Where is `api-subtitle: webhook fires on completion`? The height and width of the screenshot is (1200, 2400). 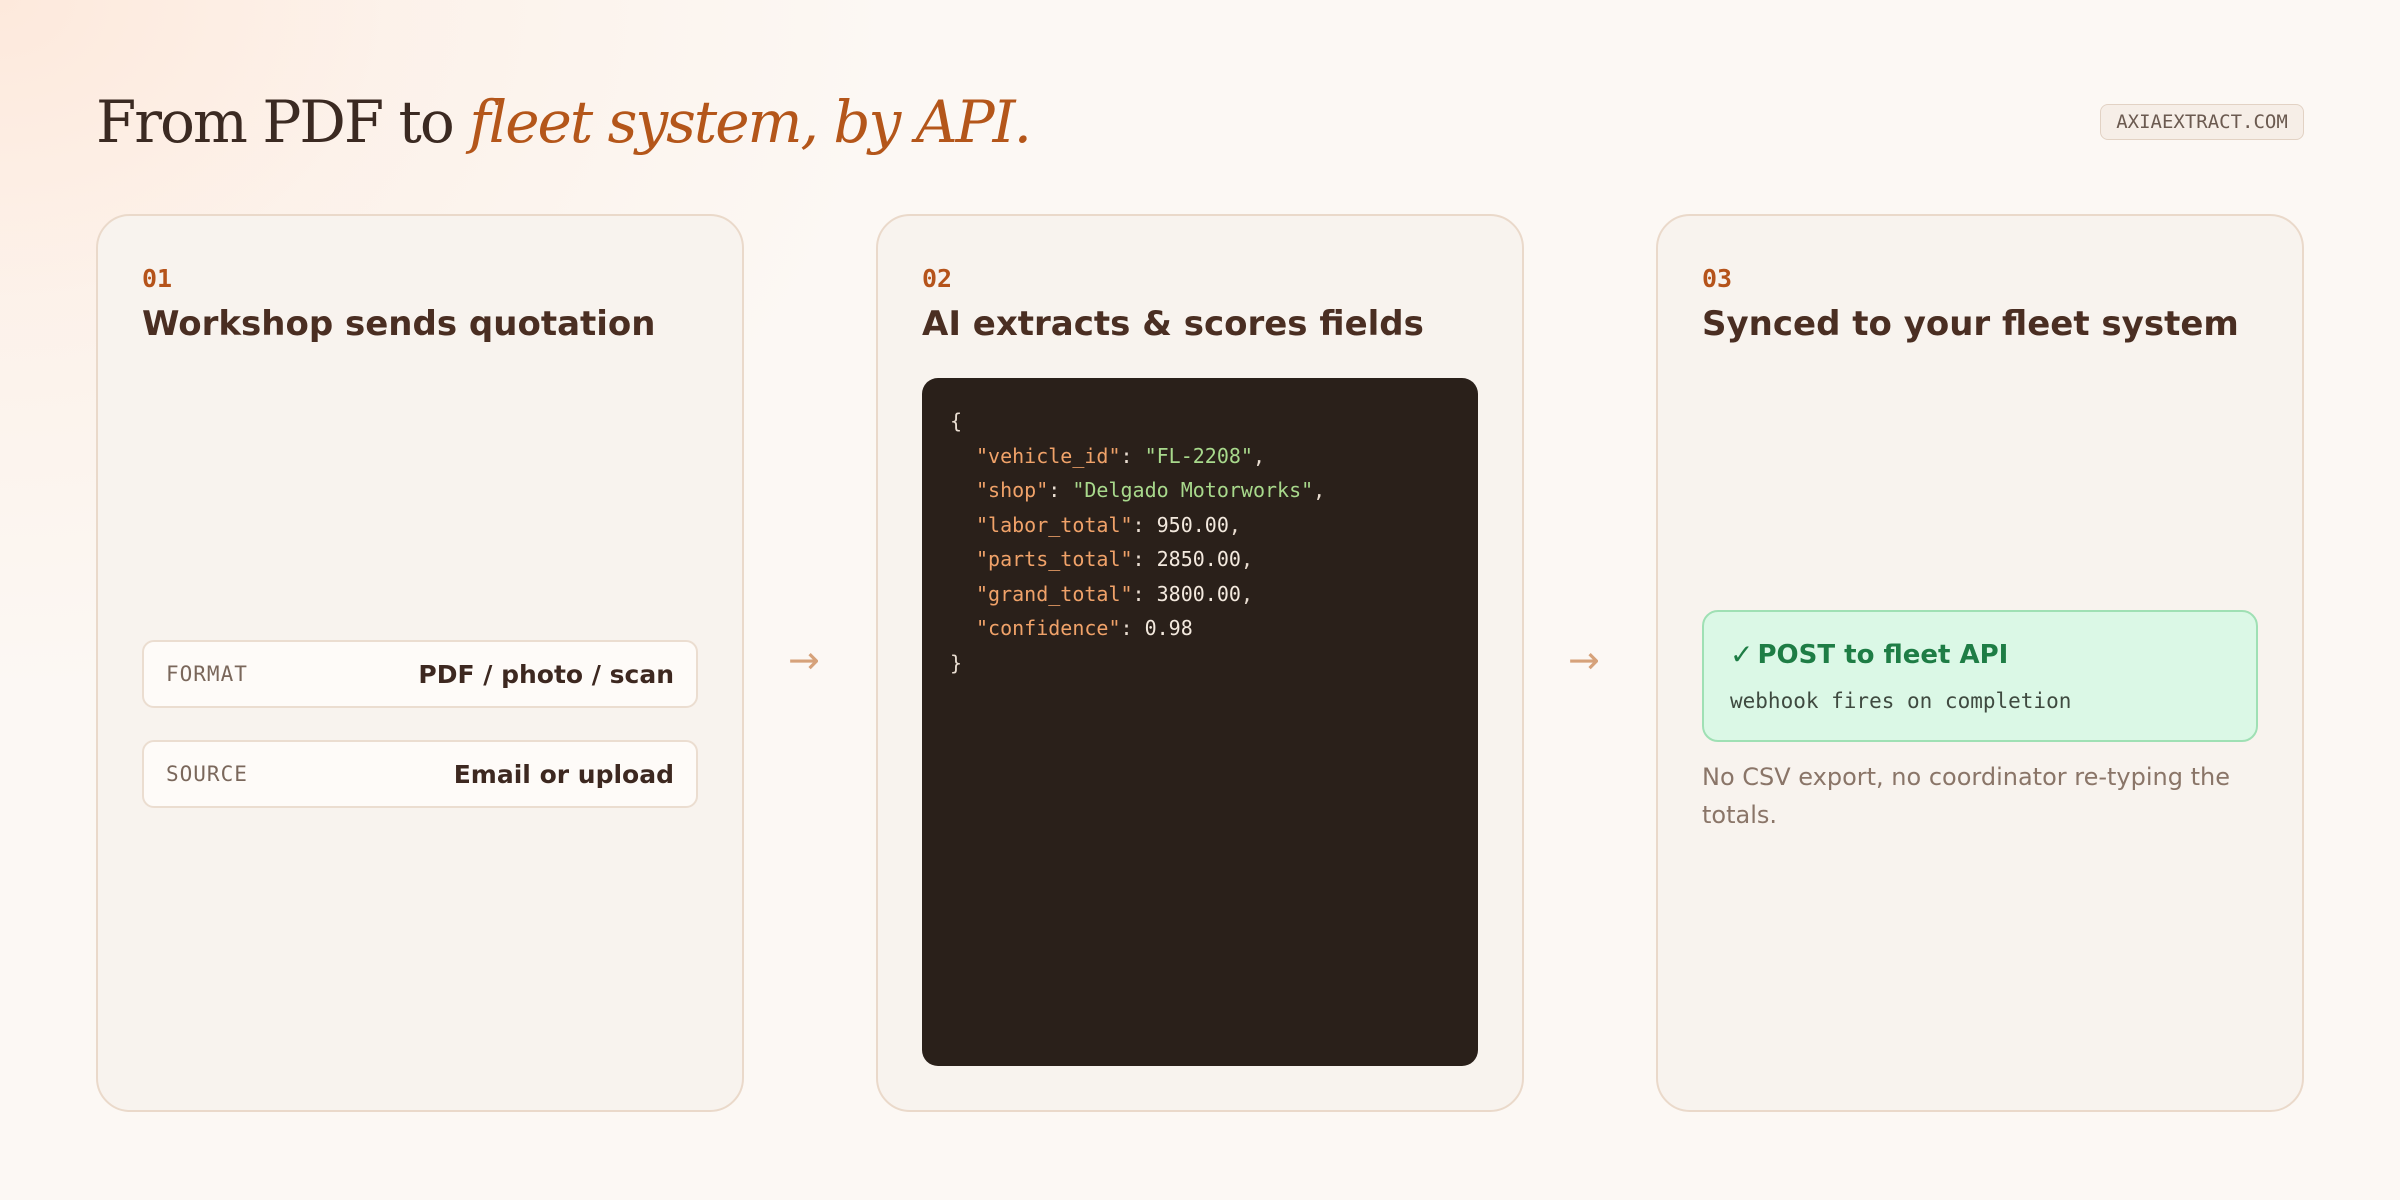 api-subtitle: webhook fires on completion is located at coordinates (1901, 701).